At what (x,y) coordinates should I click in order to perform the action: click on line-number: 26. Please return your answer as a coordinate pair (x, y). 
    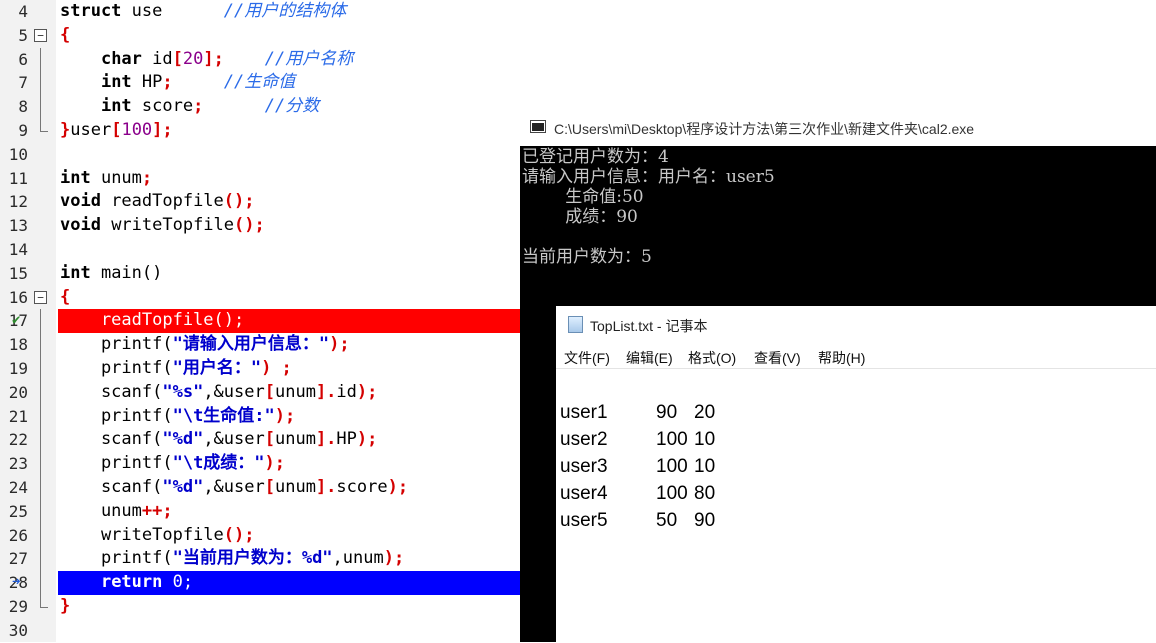
    Looking at the image, I should click on (18, 535).